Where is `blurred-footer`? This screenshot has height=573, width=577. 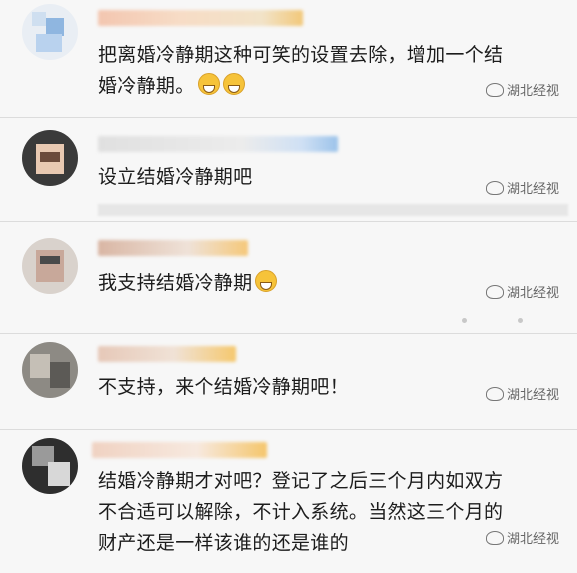
blurred-footer is located at coordinates (333, 210).